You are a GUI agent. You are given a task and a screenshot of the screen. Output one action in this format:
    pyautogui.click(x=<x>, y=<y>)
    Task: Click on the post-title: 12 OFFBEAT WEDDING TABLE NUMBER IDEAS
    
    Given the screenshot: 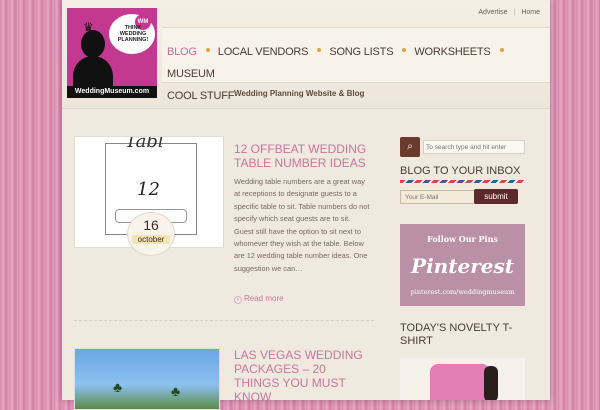 What is the action you would take?
    pyautogui.click(x=304, y=156)
    